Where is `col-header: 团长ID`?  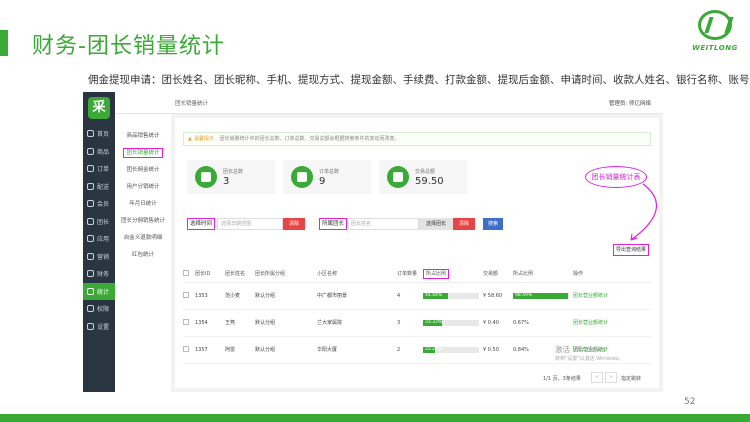
col-header: 团长ID is located at coordinates (210, 274).